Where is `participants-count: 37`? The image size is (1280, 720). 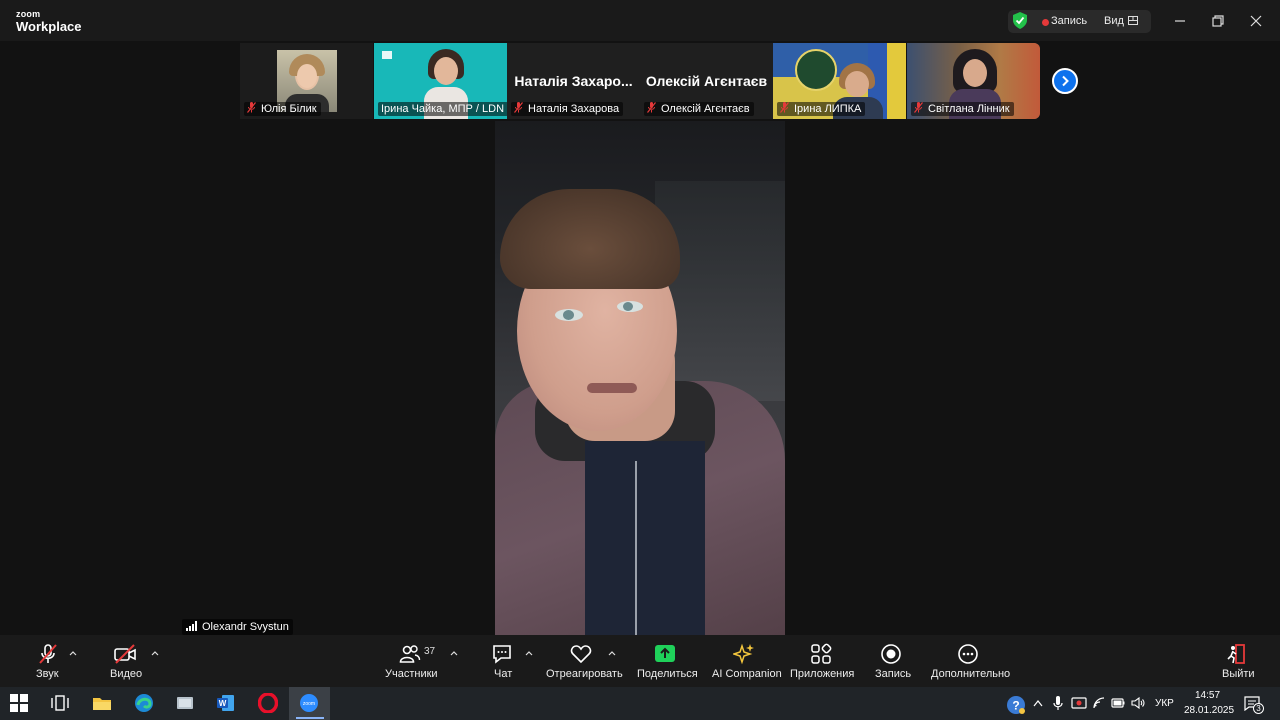 participants-count: 37 is located at coordinates (430, 651).